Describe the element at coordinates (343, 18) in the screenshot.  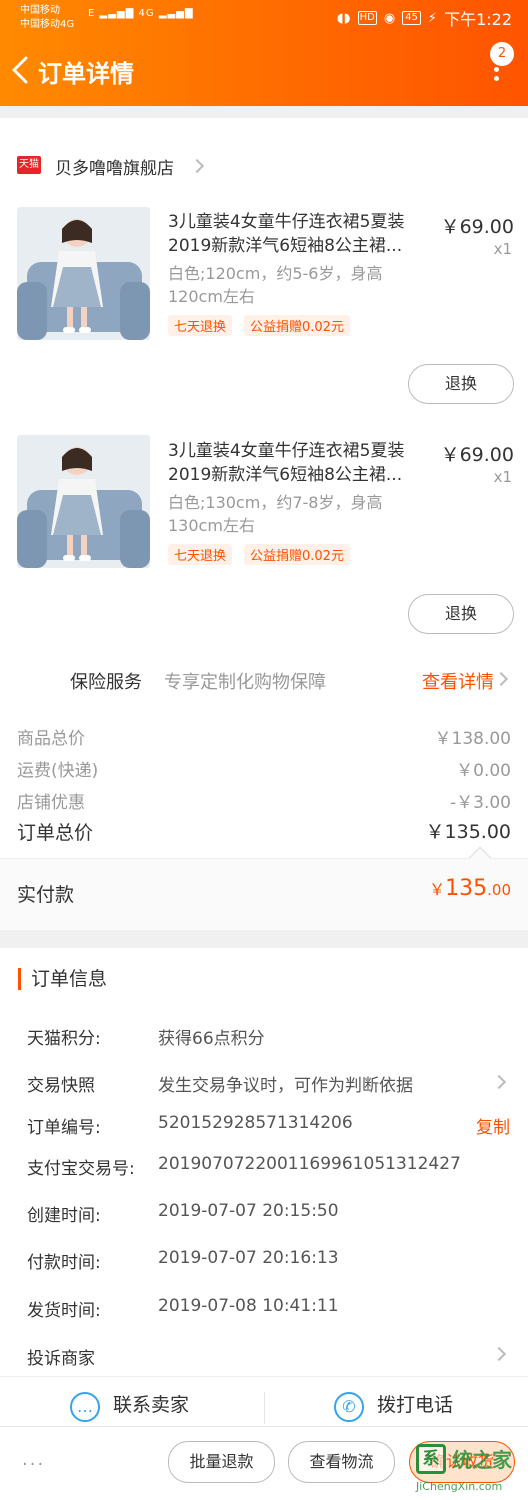
I see `headphone-icon: ◖◗` at that location.